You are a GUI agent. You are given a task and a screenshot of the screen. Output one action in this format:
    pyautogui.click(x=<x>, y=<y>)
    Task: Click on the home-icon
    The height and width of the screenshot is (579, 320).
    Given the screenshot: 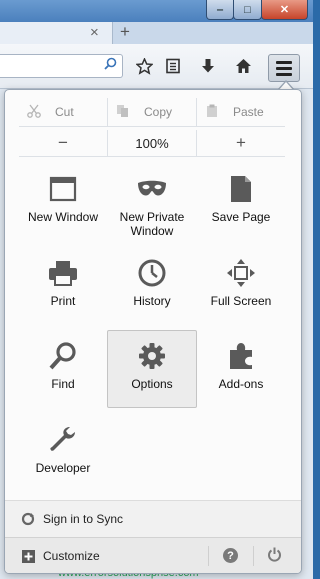 What is the action you would take?
    pyautogui.click(x=243, y=66)
    